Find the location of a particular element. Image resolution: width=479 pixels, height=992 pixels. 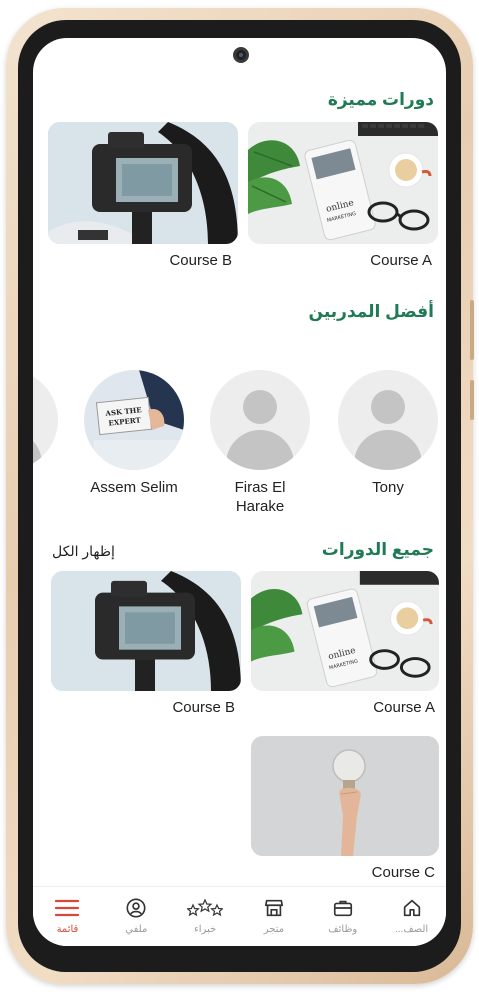

nav-item-profile: ملفي is located at coordinates (136, 916).